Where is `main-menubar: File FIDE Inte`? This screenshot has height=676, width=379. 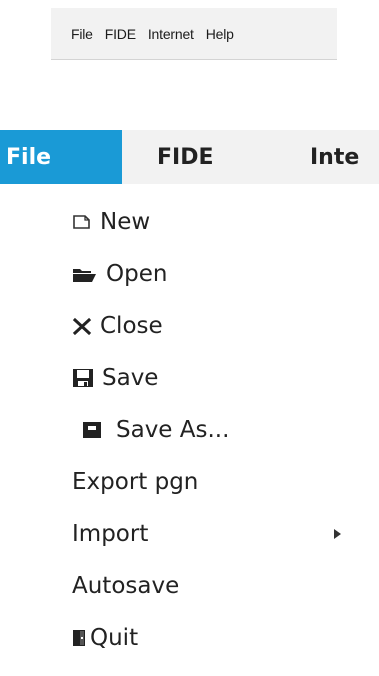
main-menubar: File FIDE Inte is located at coordinates (189, 157).